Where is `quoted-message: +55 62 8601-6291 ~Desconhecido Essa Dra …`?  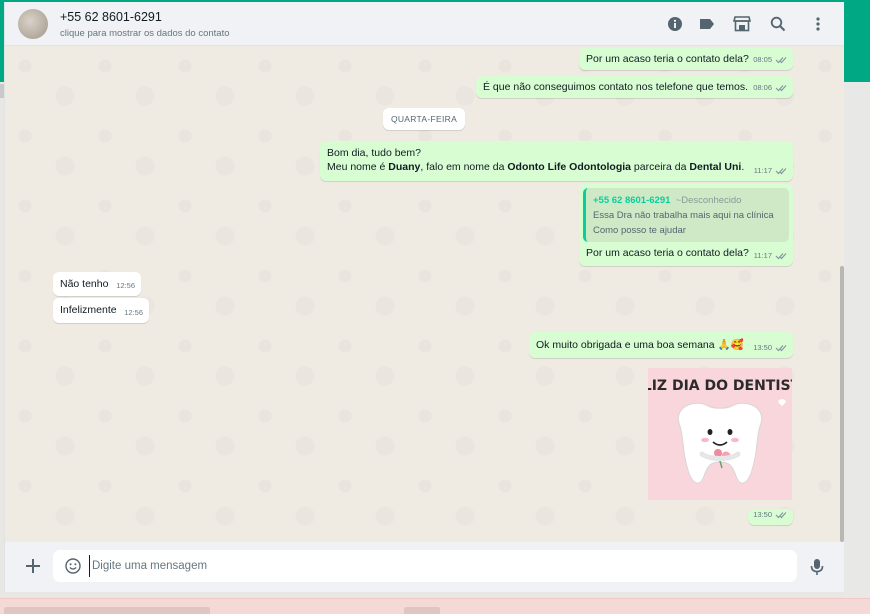 quoted-message: +55 62 8601-6291 ~Desconhecido Essa Dra … is located at coordinates (686, 215).